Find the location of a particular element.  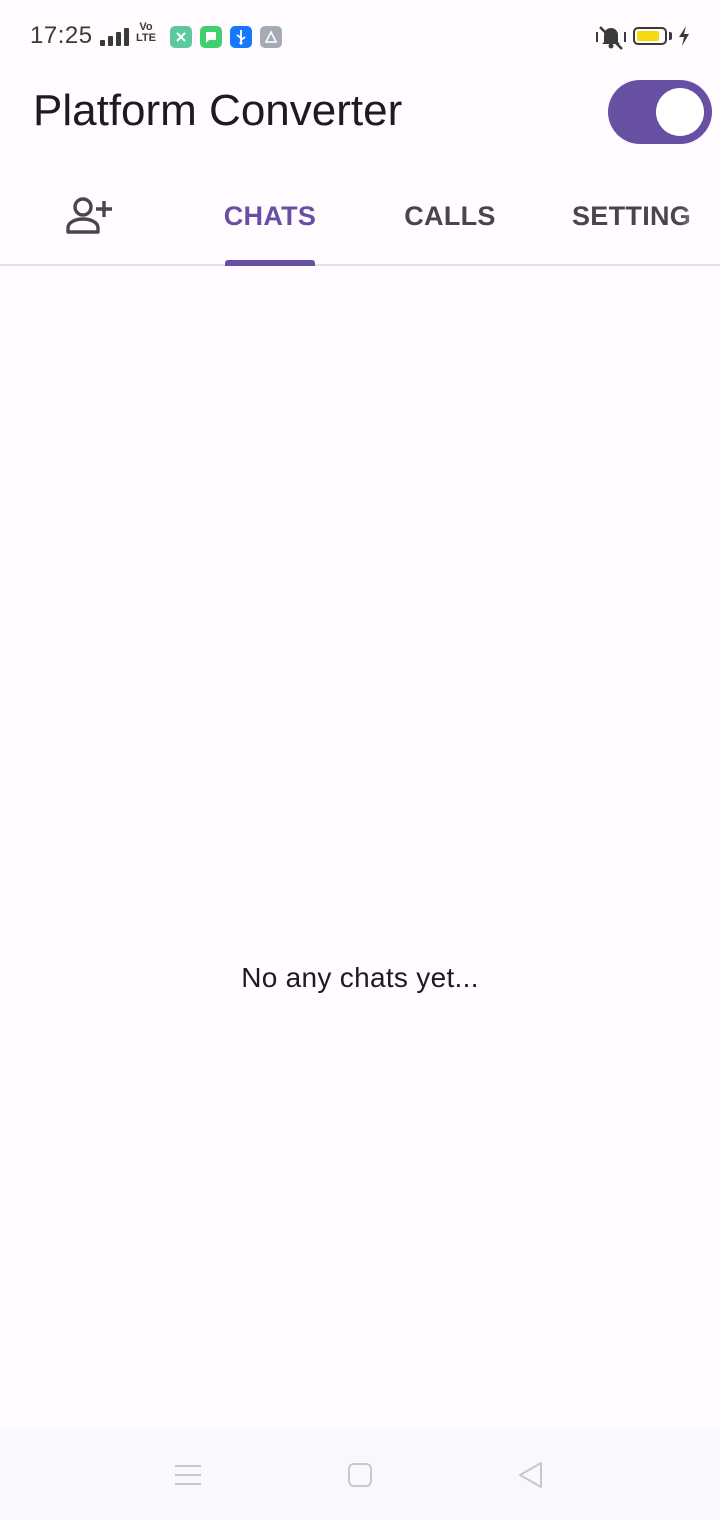

system-nav-bar is located at coordinates (360, 1474).